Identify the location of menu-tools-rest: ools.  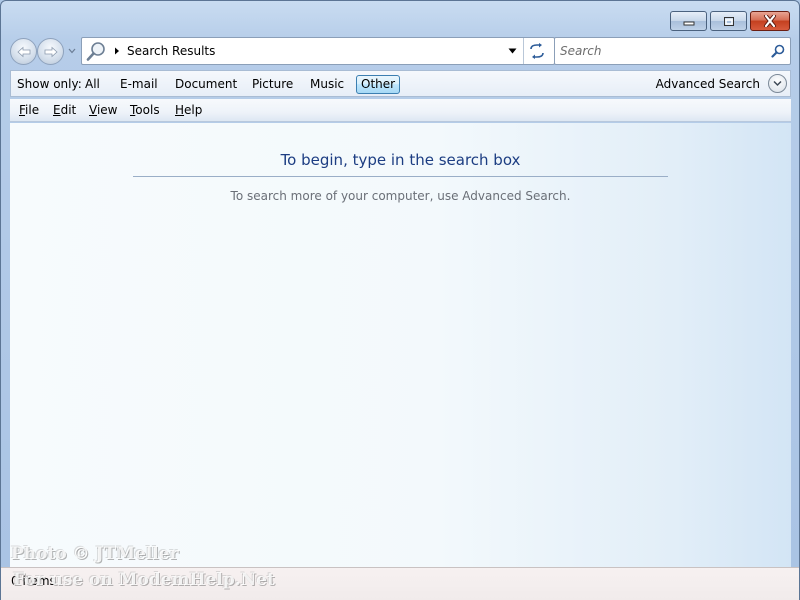
(147, 110).